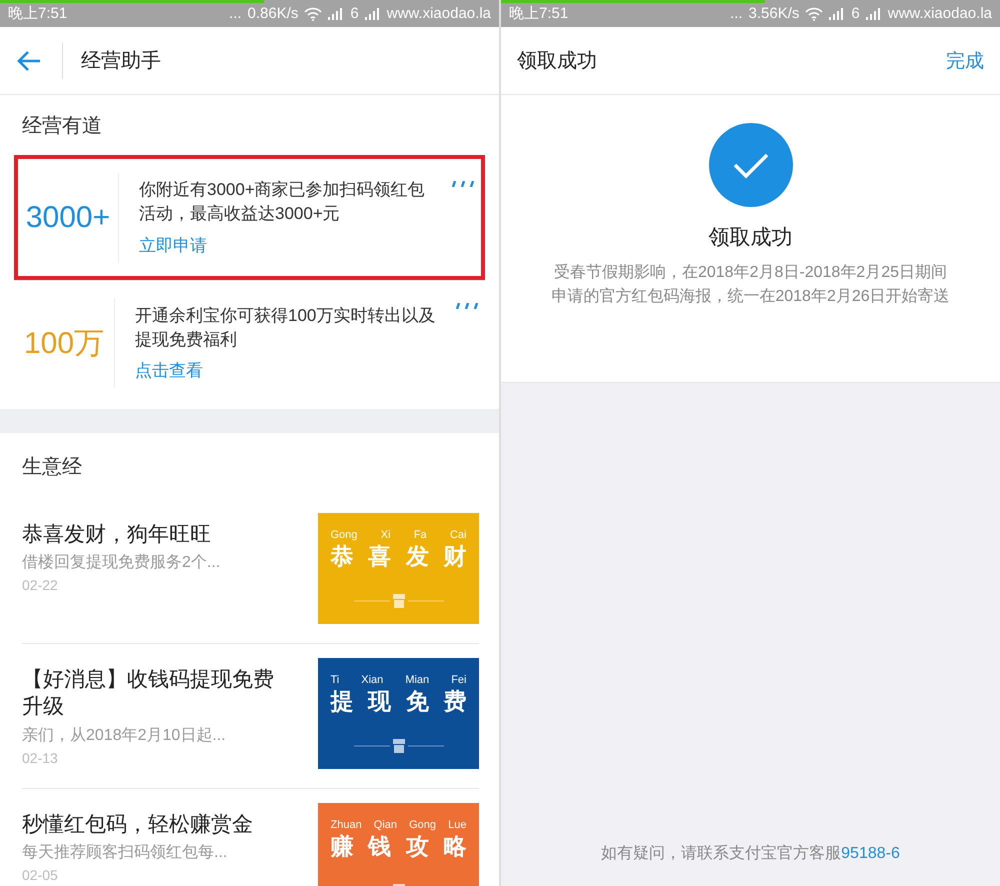 Image resolution: width=1000 pixels, height=886 pixels. Describe the element at coordinates (342, 701) in the screenshot. I see `thumbnail-char: 提` at that location.